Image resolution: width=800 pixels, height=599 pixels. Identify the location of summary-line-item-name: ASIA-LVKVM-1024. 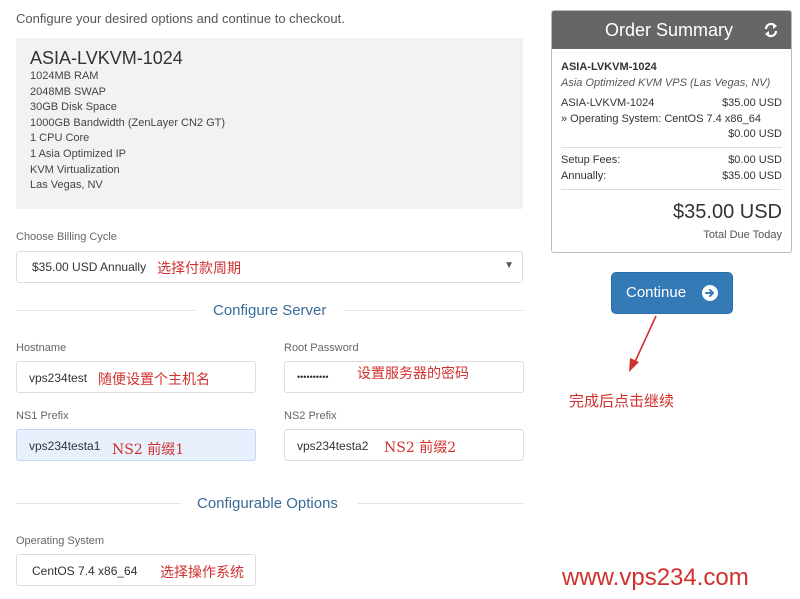
(608, 103).